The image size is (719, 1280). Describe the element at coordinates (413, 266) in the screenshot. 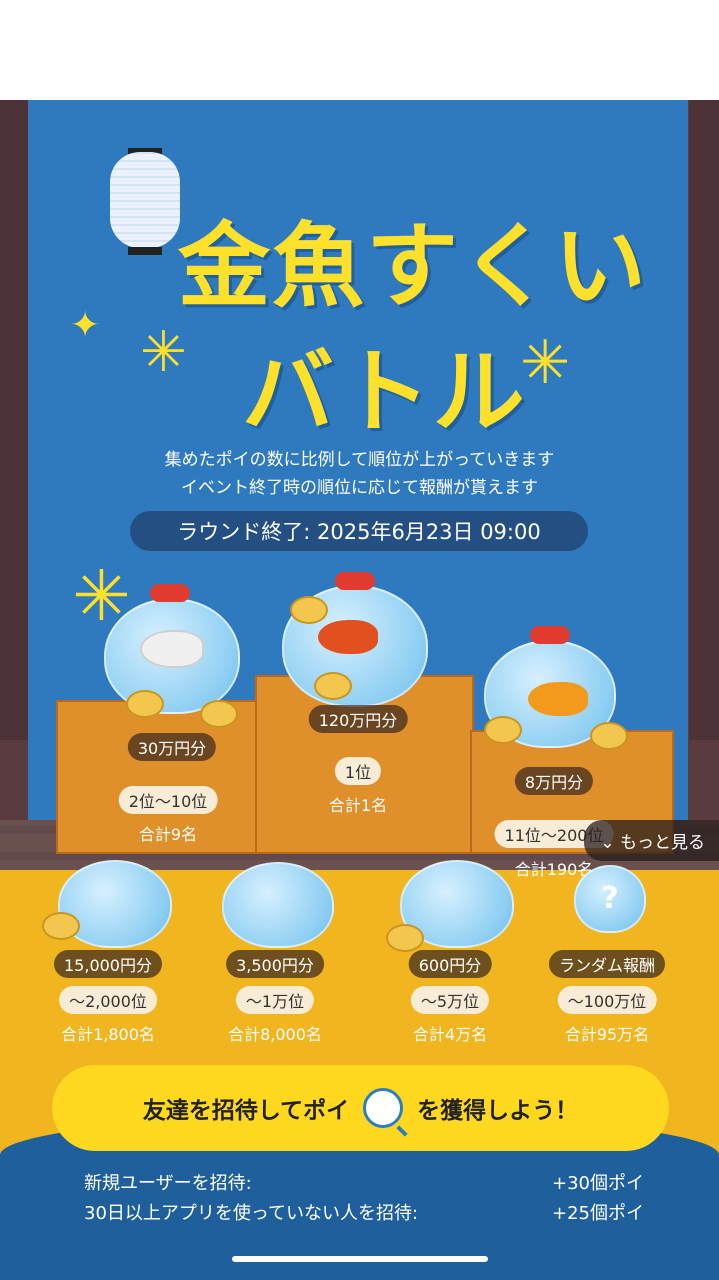

I see `event-title-line1: 金魚すくい` at that location.